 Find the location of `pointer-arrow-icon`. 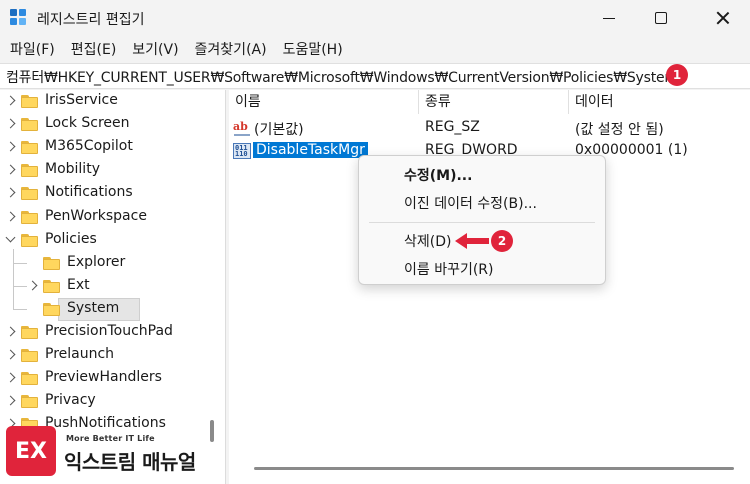

pointer-arrow-icon is located at coordinates (472, 241).